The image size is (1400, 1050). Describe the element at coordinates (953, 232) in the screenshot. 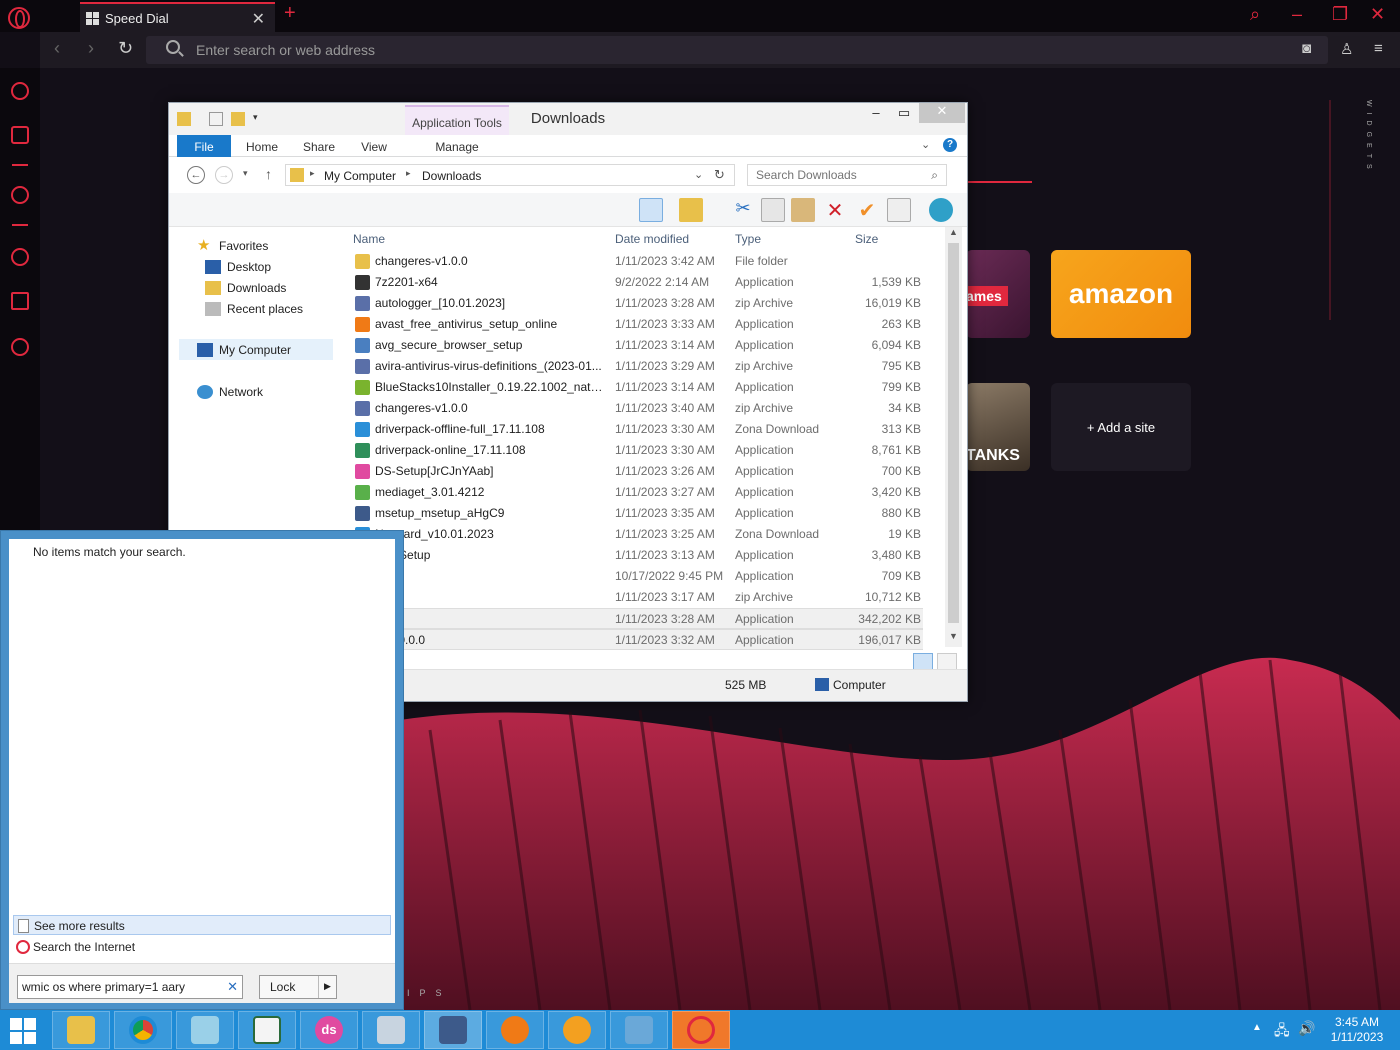

I see `scroll-up-icon: ▲` at that location.